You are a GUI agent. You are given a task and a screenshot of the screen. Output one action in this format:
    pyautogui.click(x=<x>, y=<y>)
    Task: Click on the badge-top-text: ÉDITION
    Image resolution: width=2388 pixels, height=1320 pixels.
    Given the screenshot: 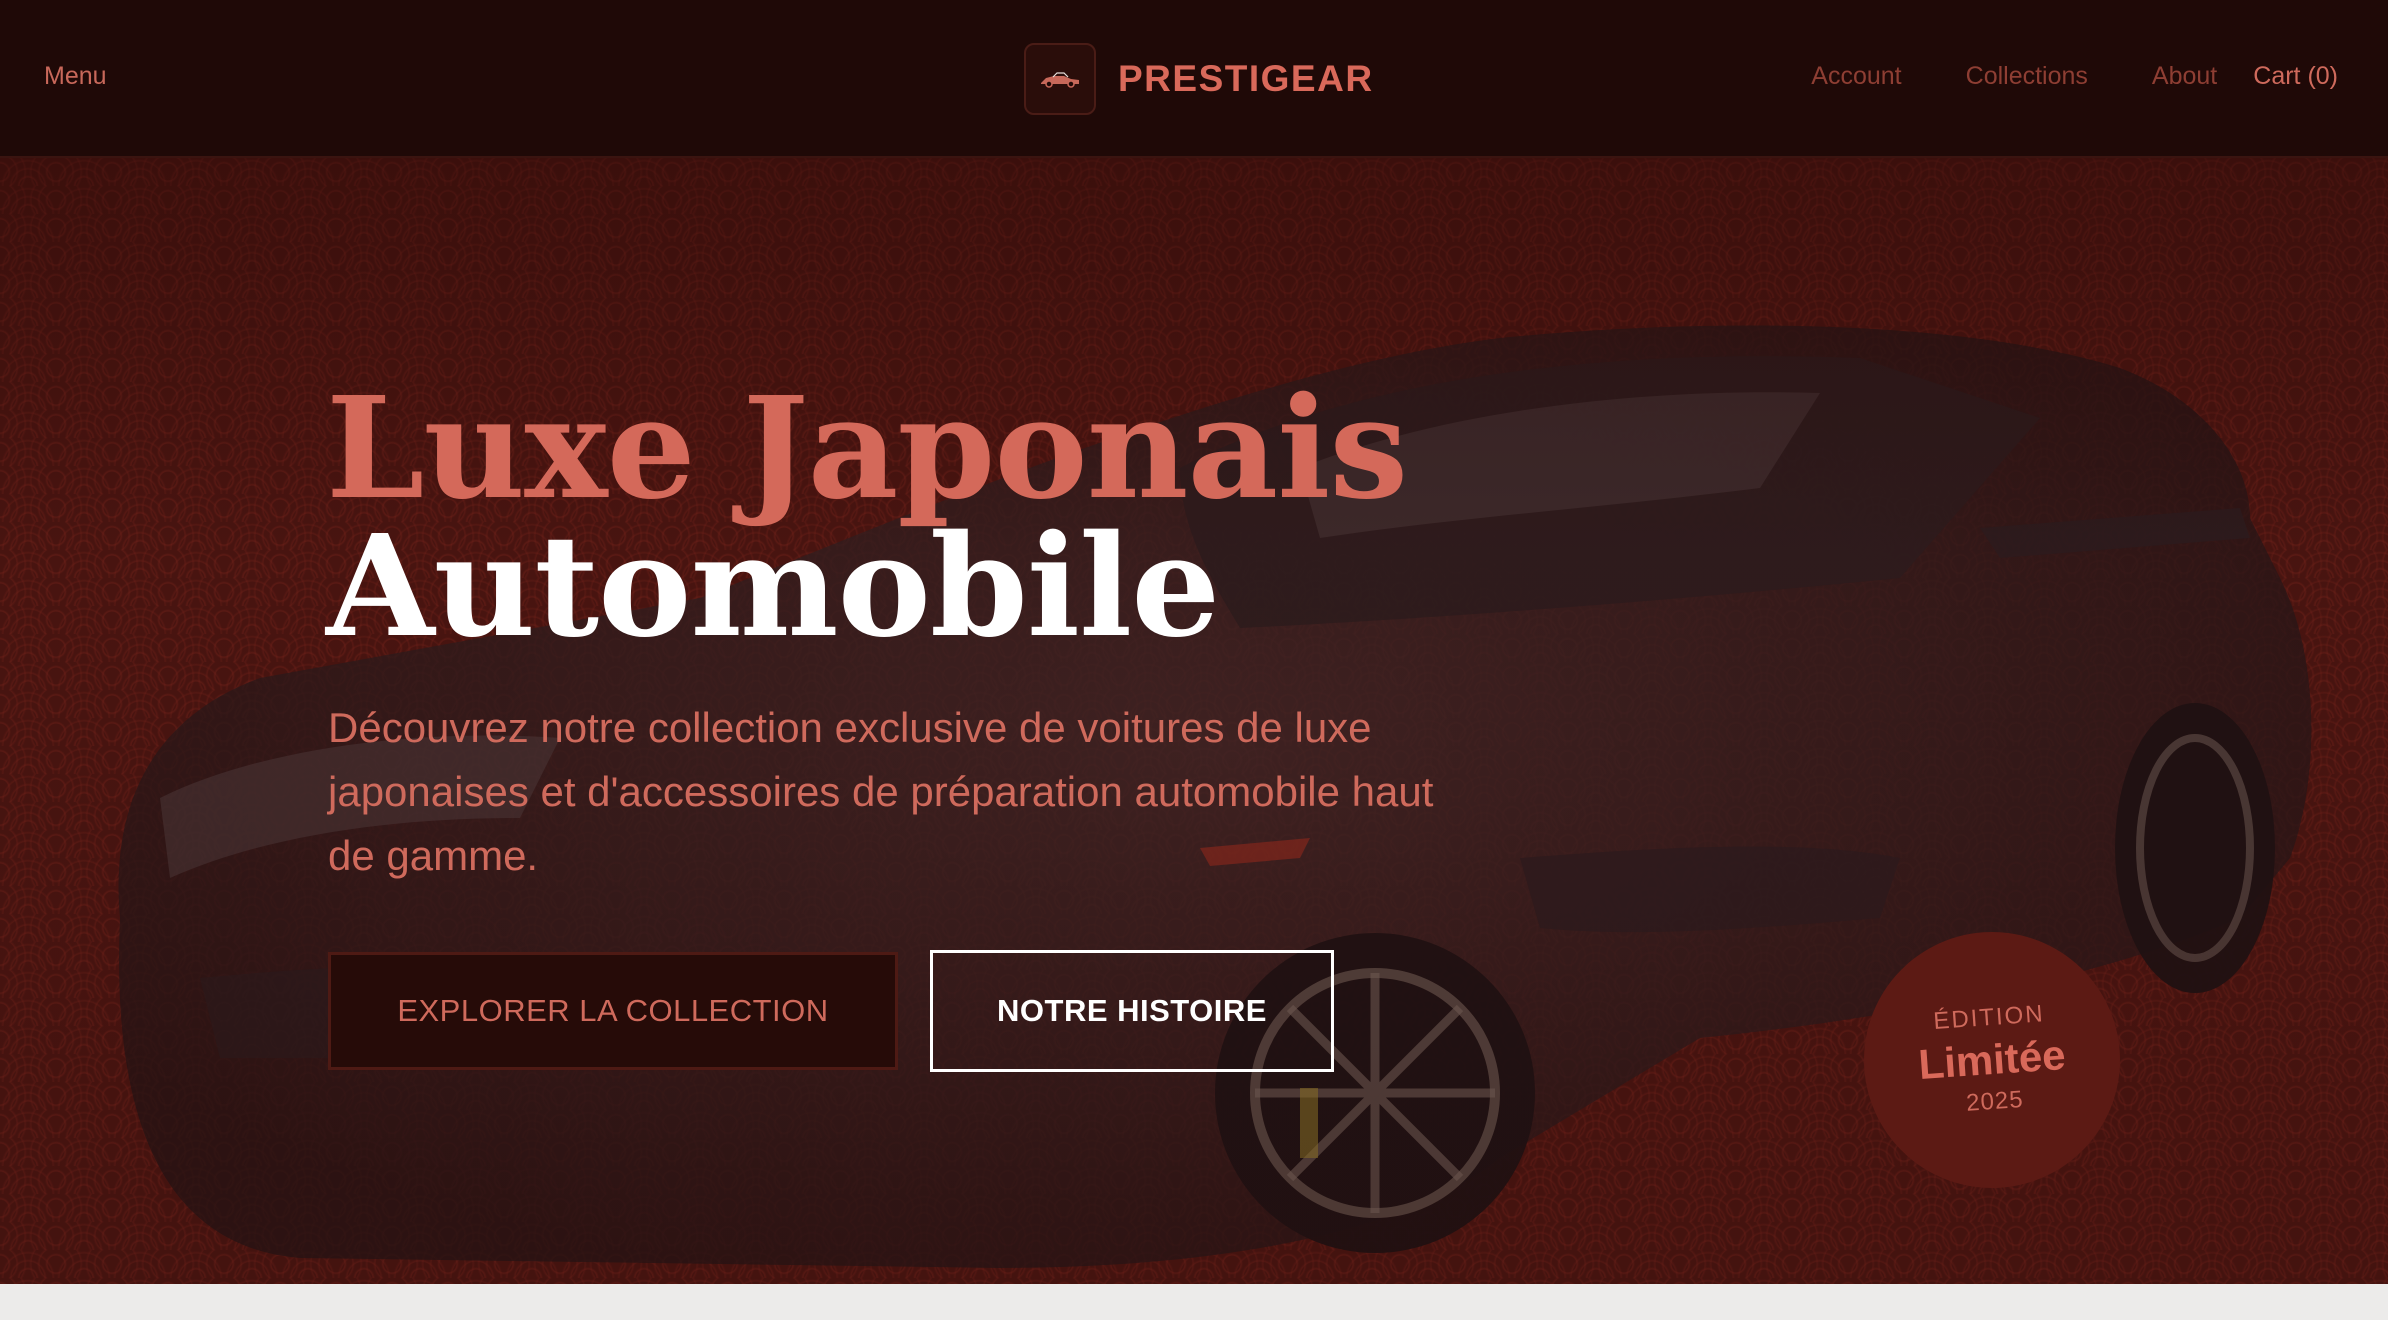 What is the action you would take?
    pyautogui.click(x=1989, y=1017)
    